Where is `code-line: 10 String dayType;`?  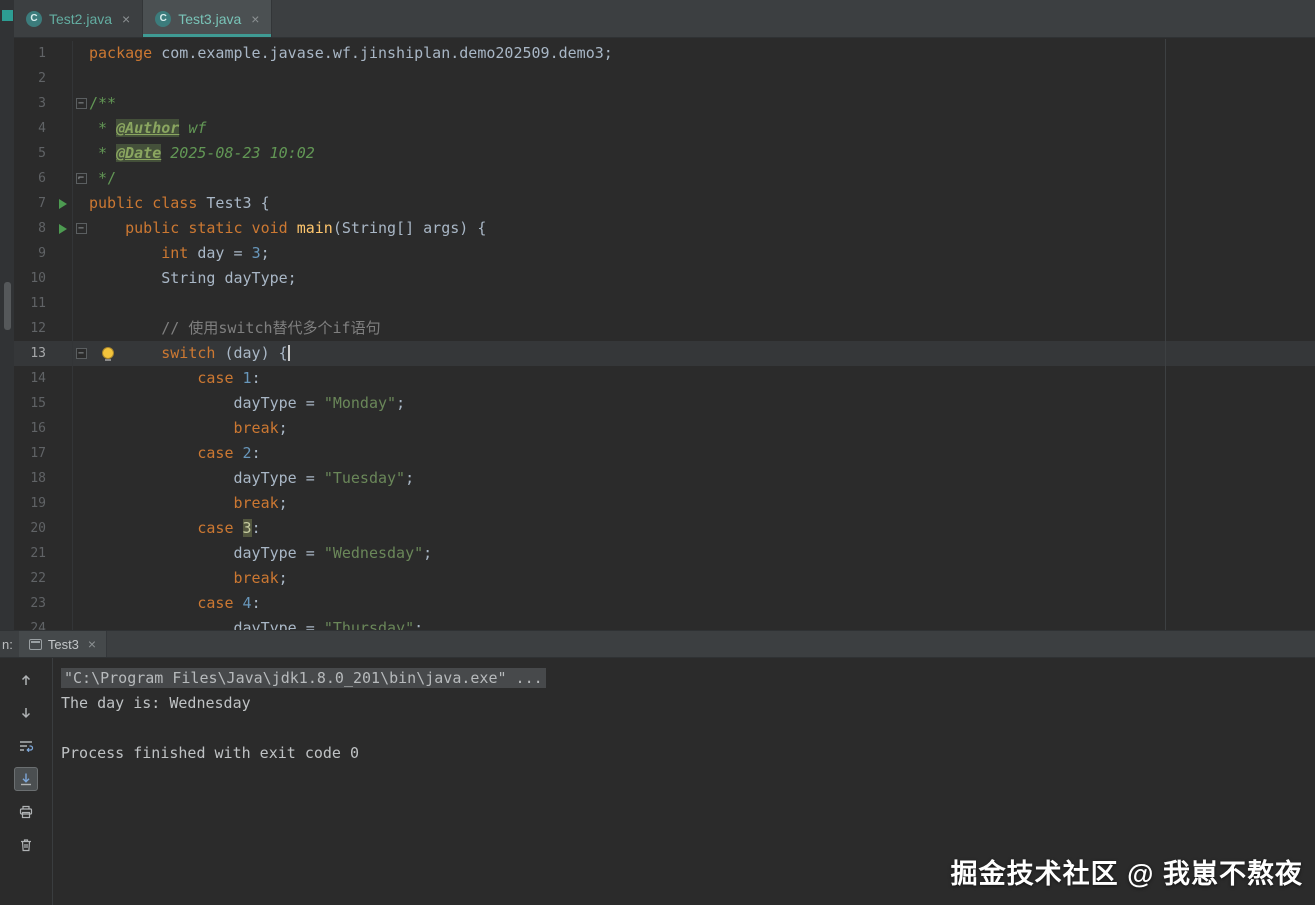
code-line: 10 String dayType; is located at coordinates (664, 278).